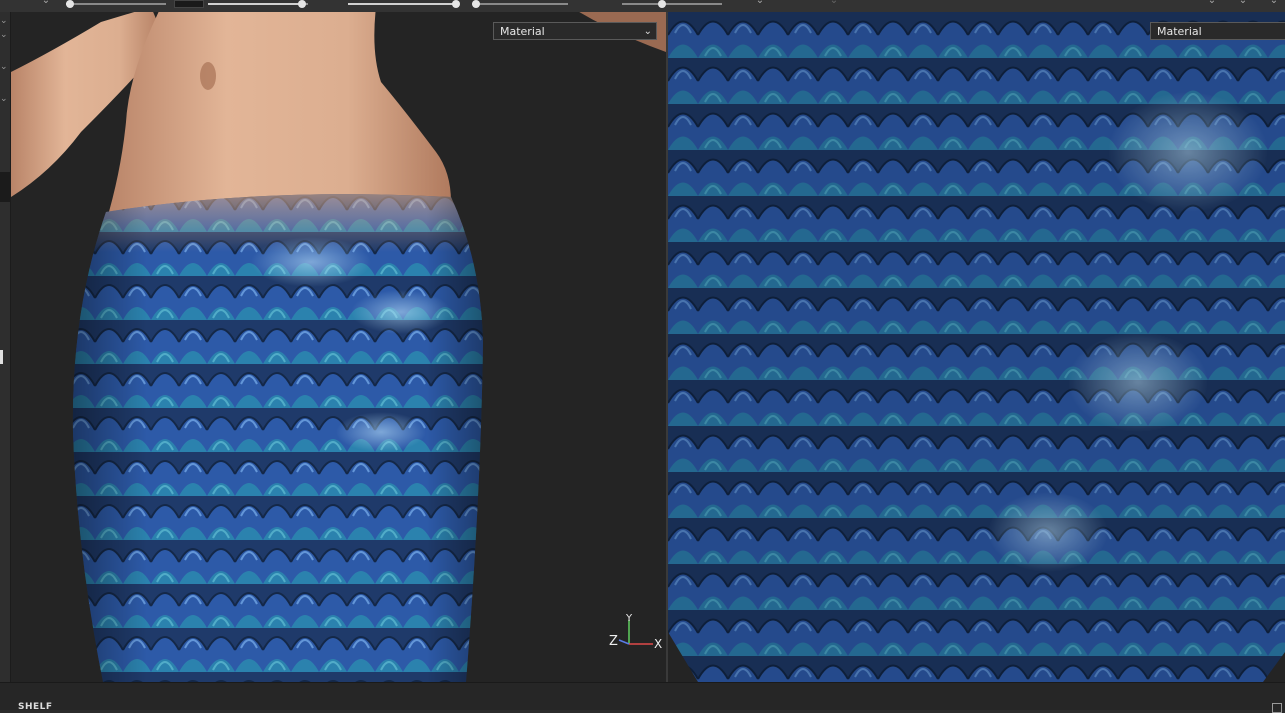 Image resolution: width=1285 pixels, height=713 pixels. Describe the element at coordinates (613, 641) in the screenshot. I see `axis-z-label: Z` at that location.